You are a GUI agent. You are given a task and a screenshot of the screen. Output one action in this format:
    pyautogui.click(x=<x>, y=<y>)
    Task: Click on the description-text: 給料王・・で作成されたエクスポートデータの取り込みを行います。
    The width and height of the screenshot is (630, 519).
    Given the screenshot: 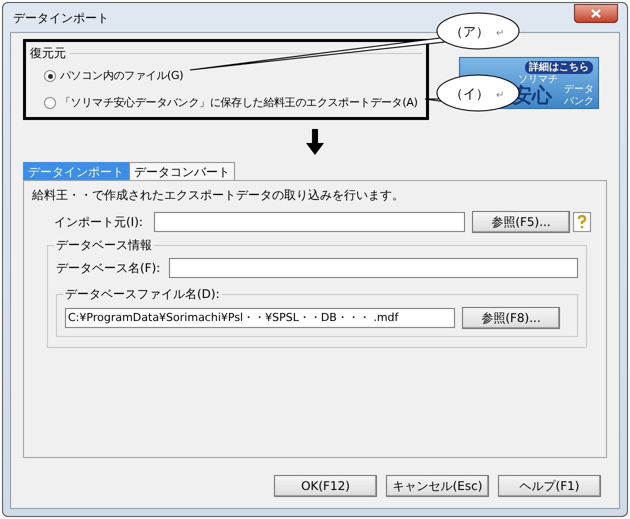 What is the action you would take?
    pyautogui.click(x=218, y=195)
    